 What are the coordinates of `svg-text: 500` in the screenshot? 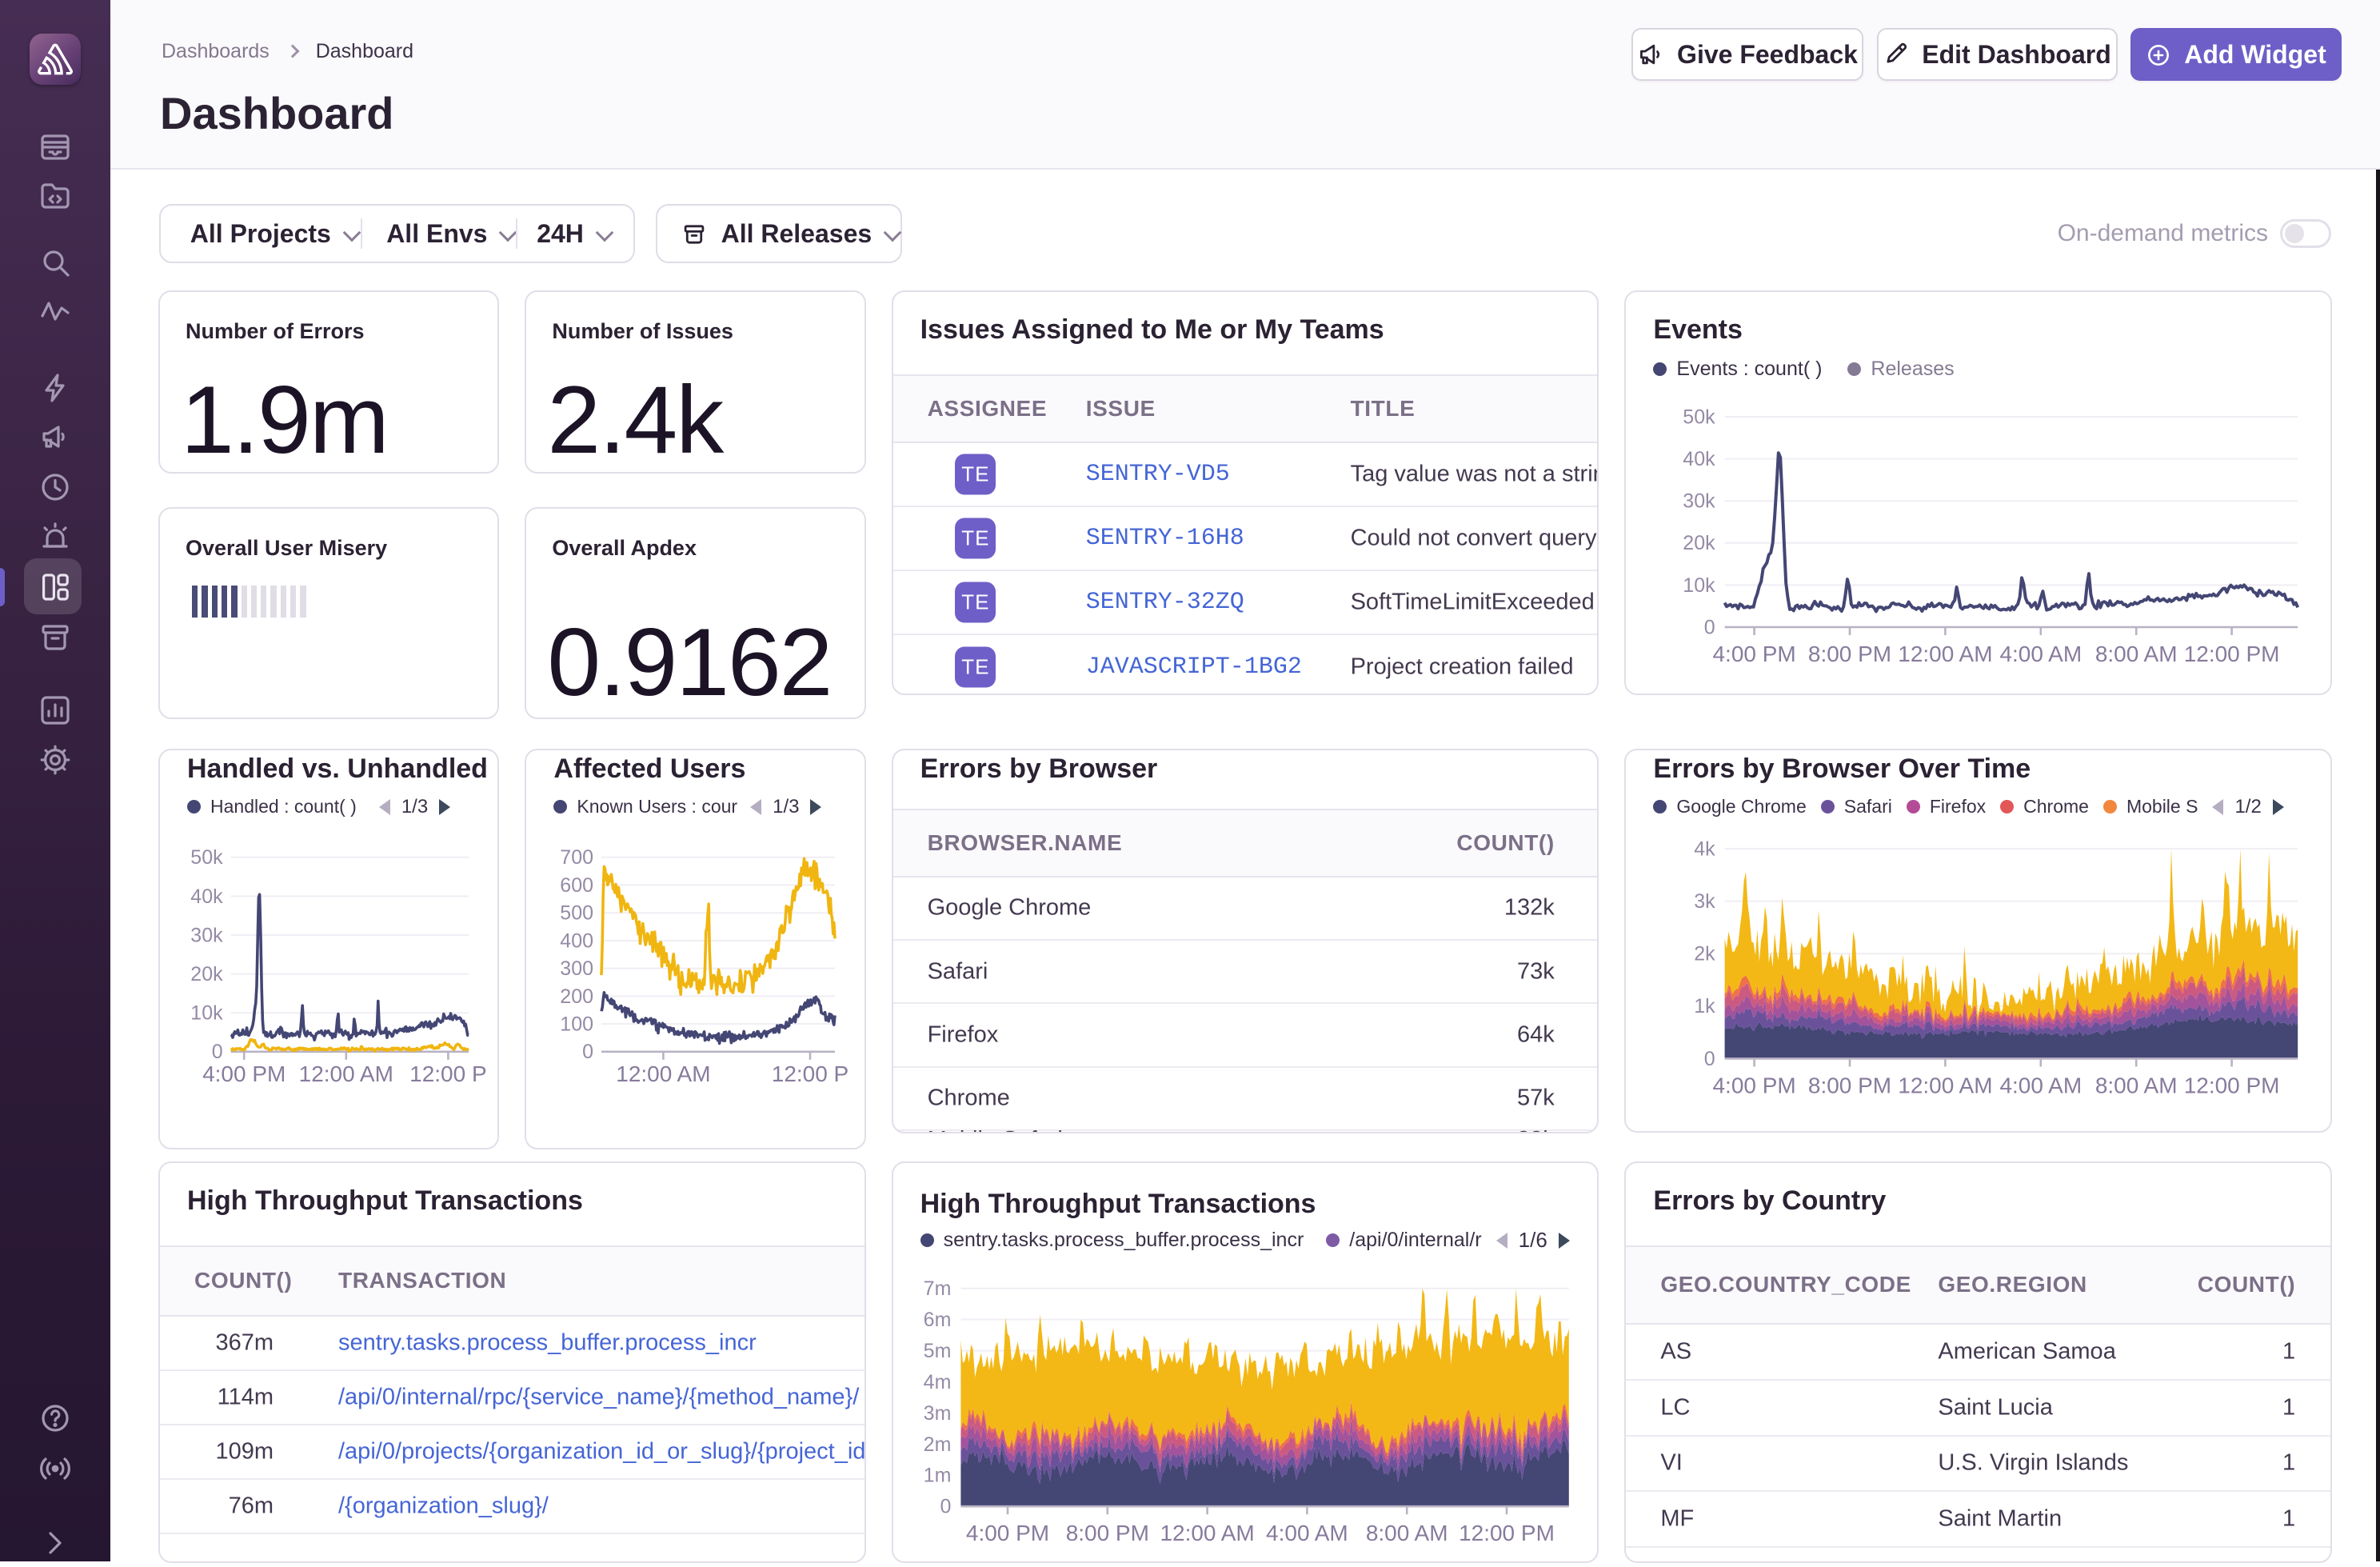 It's located at (577, 913).